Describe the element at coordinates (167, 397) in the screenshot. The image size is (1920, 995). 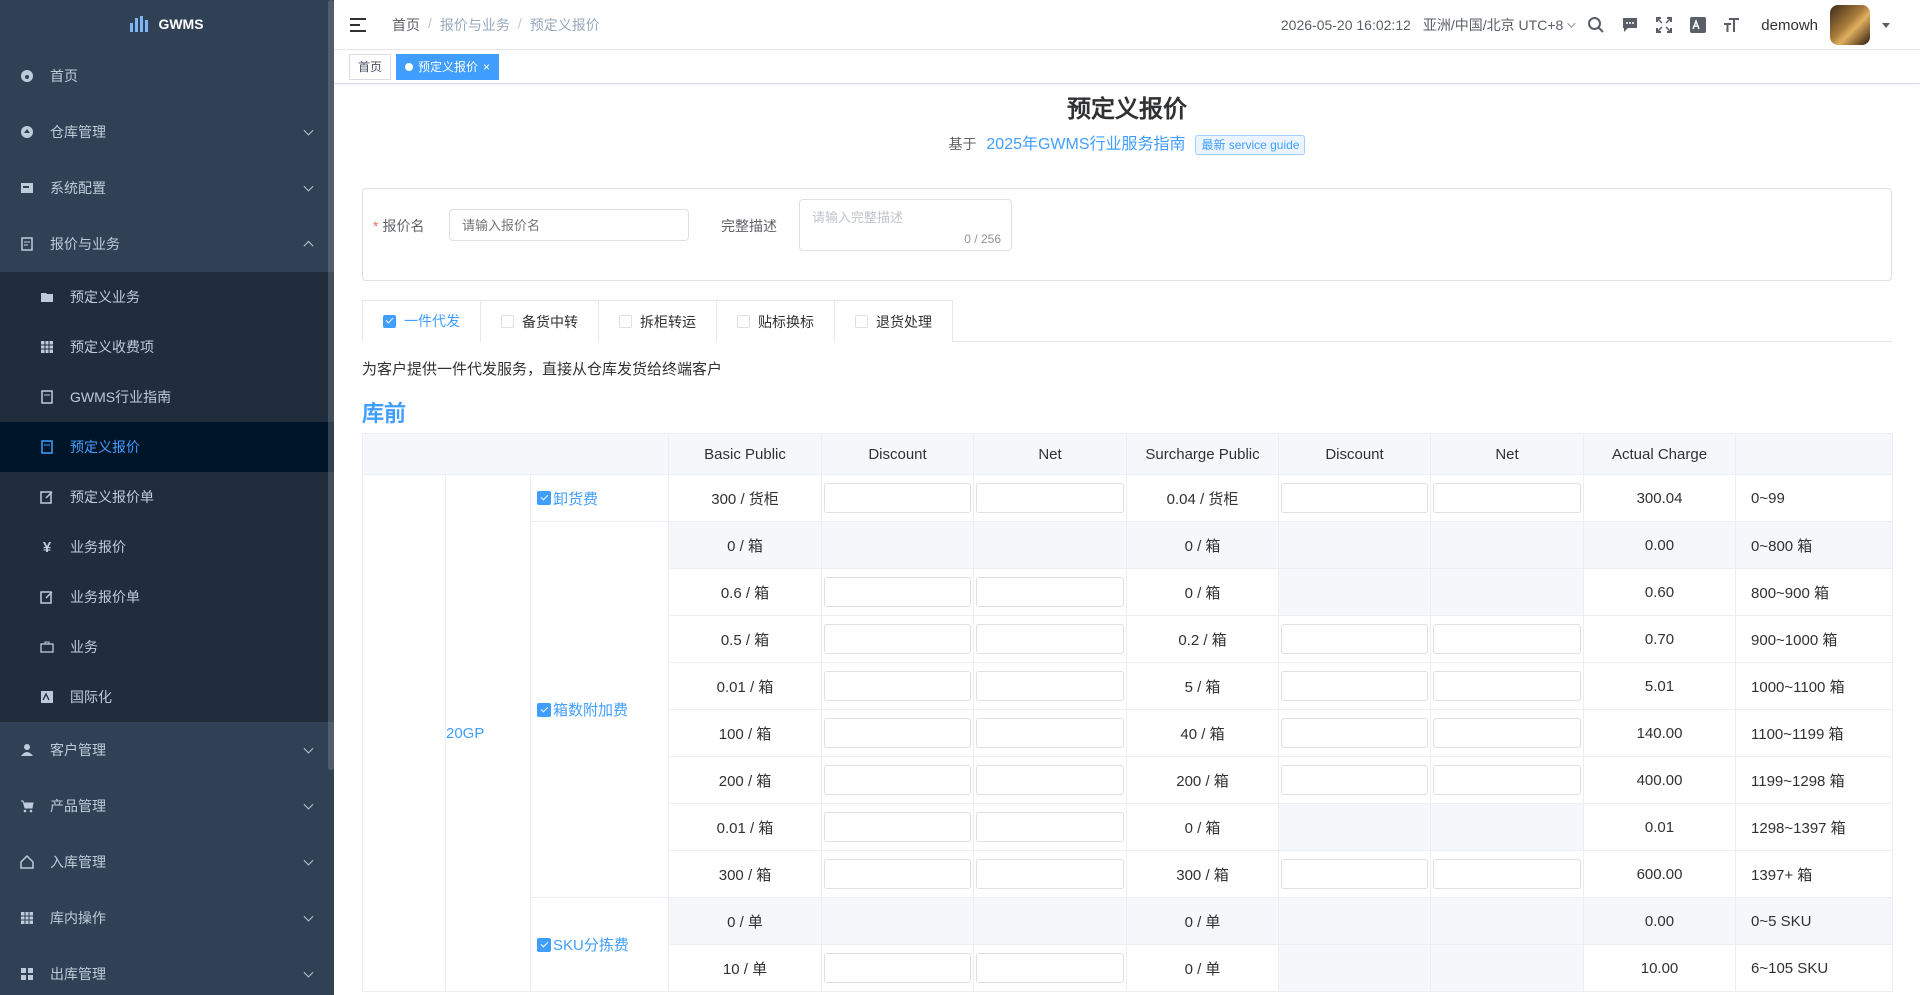
I see `sidebar-item-industry-guide: GWMS行业指南` at that location.